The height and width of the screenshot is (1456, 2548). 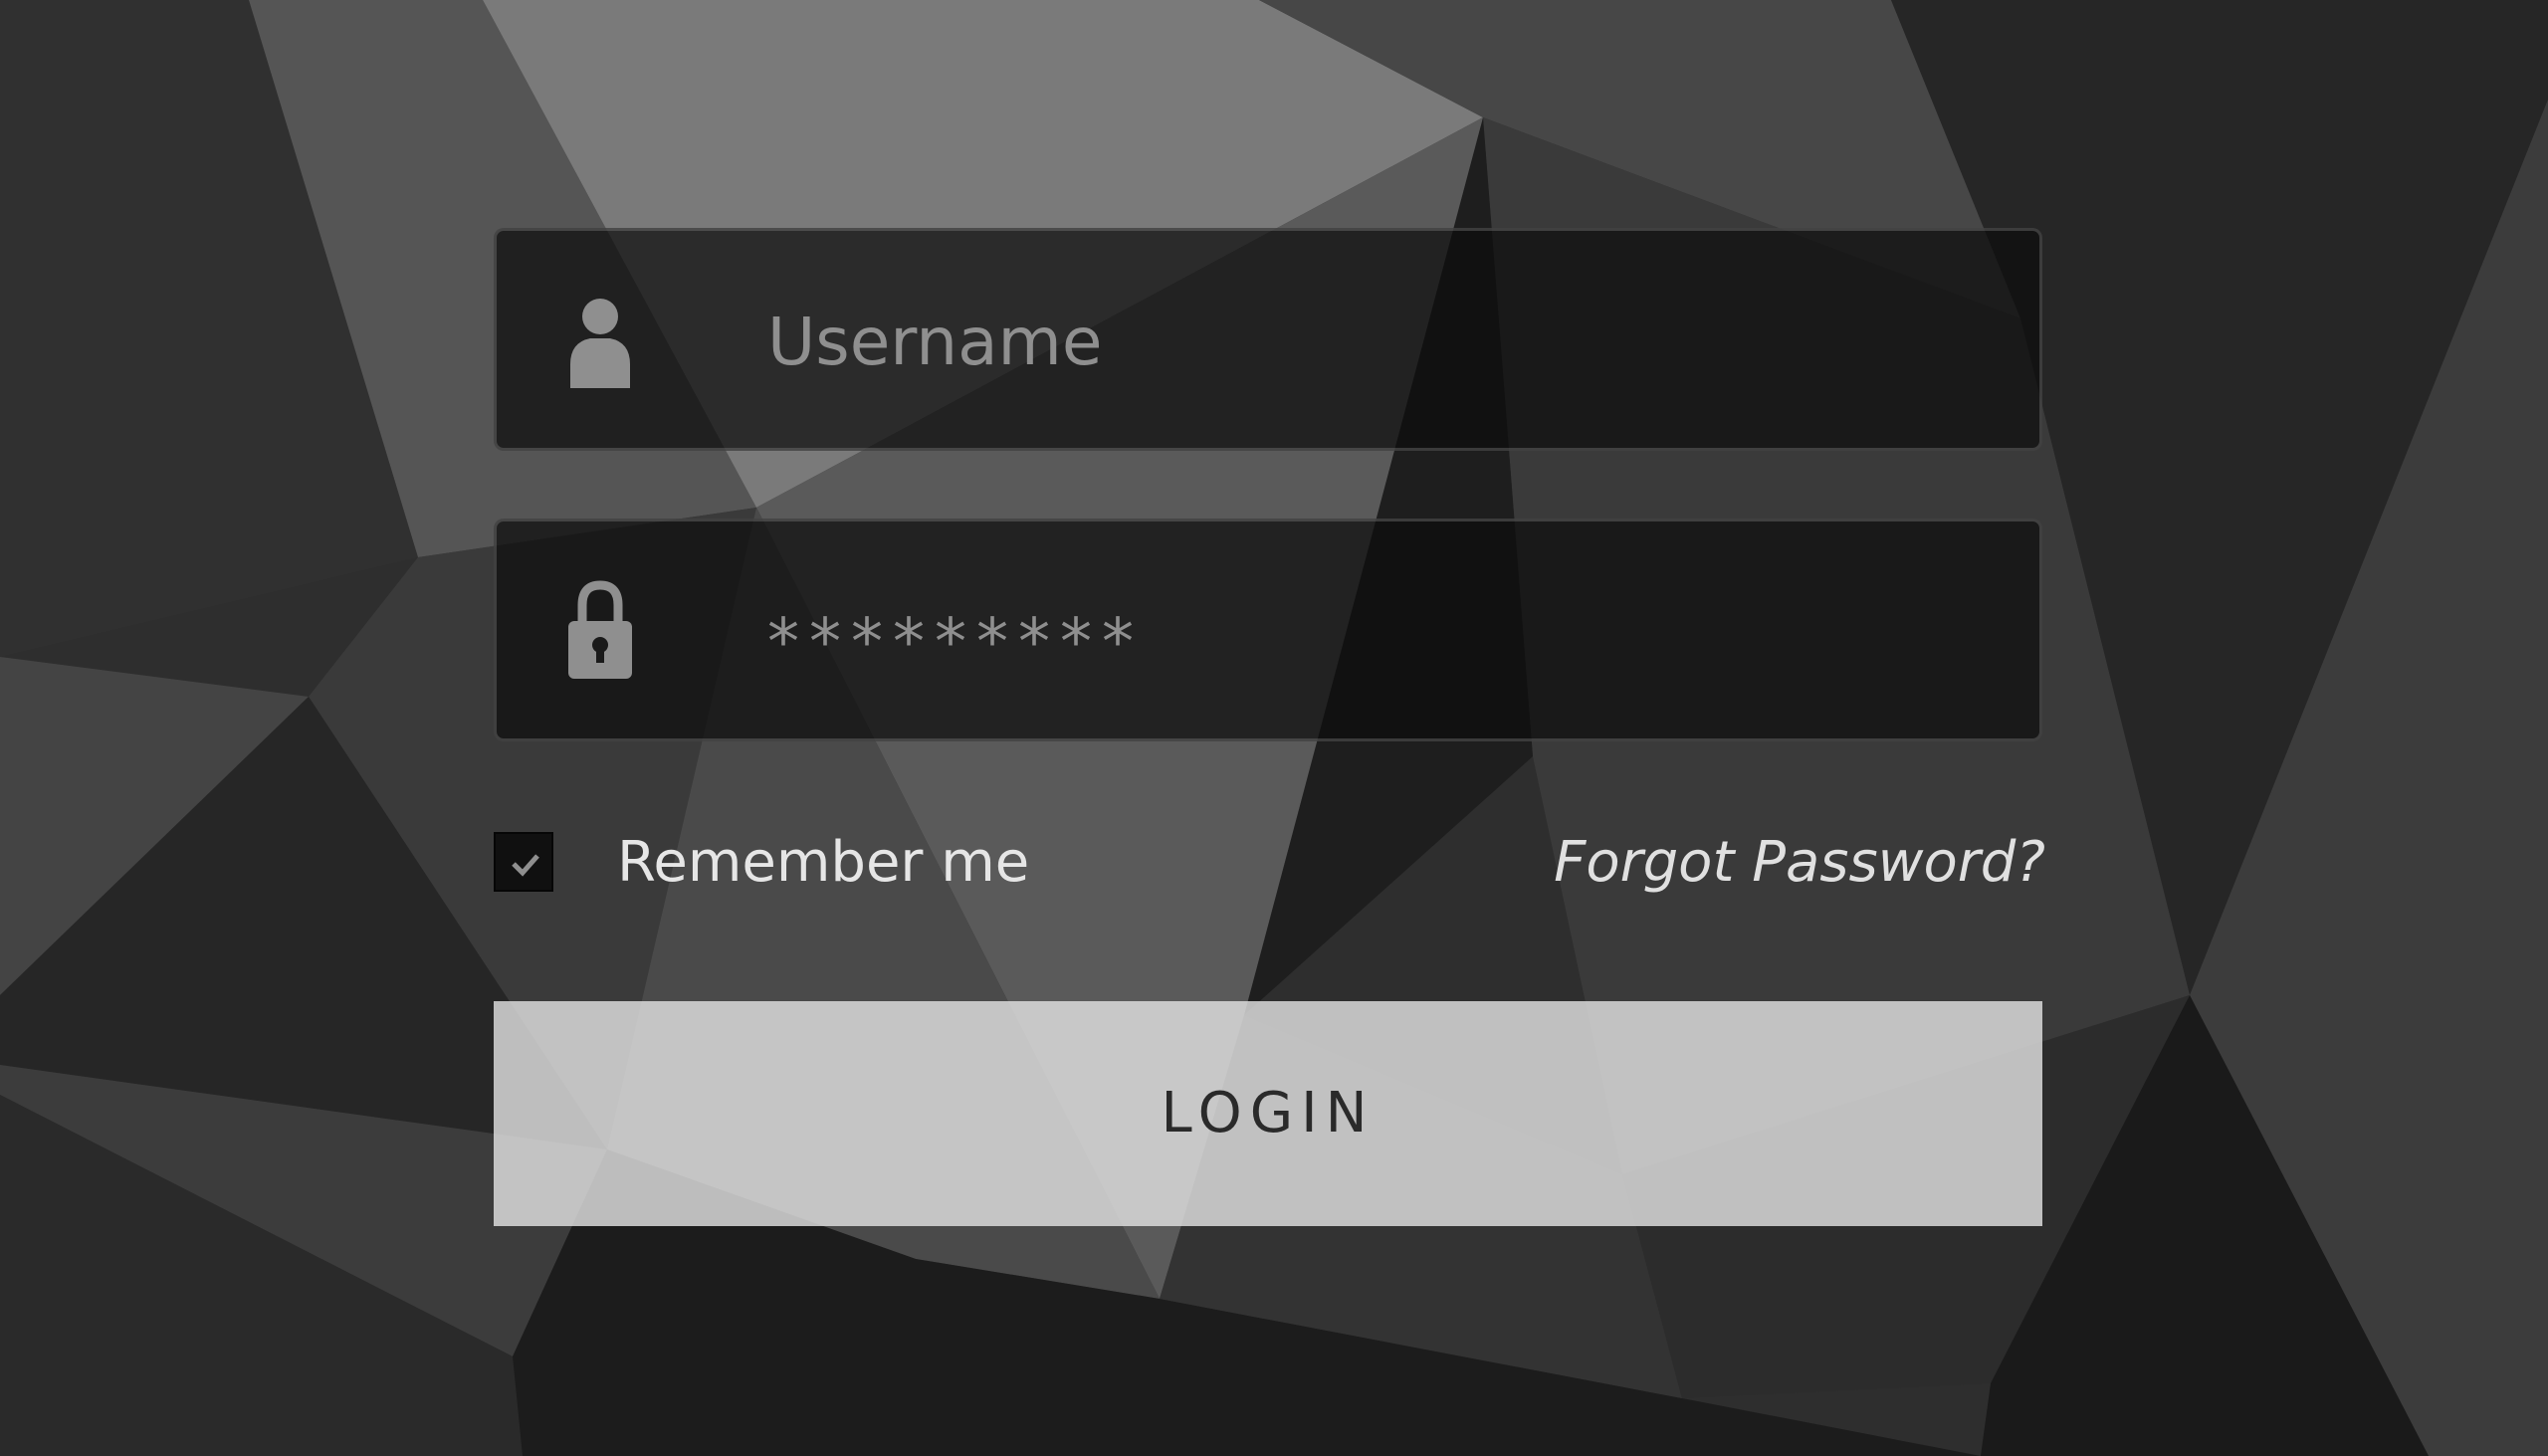 I want to click on username-field: Username, so click(x=1268, y=339).